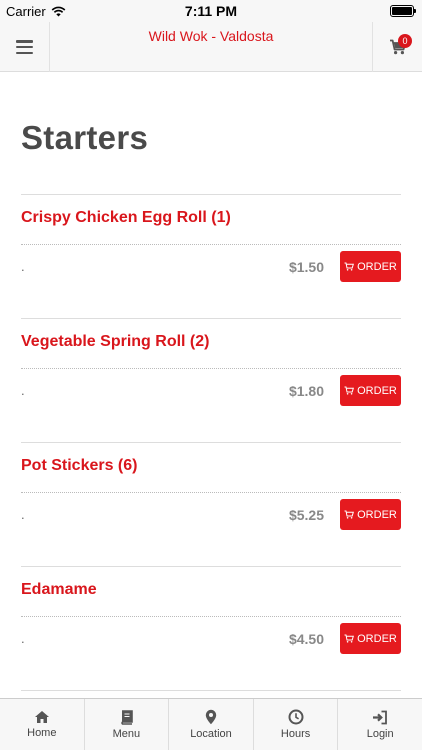  Describe the element at coordinates (296, 717) in the screenshot. I see `clock-icon` at that location.